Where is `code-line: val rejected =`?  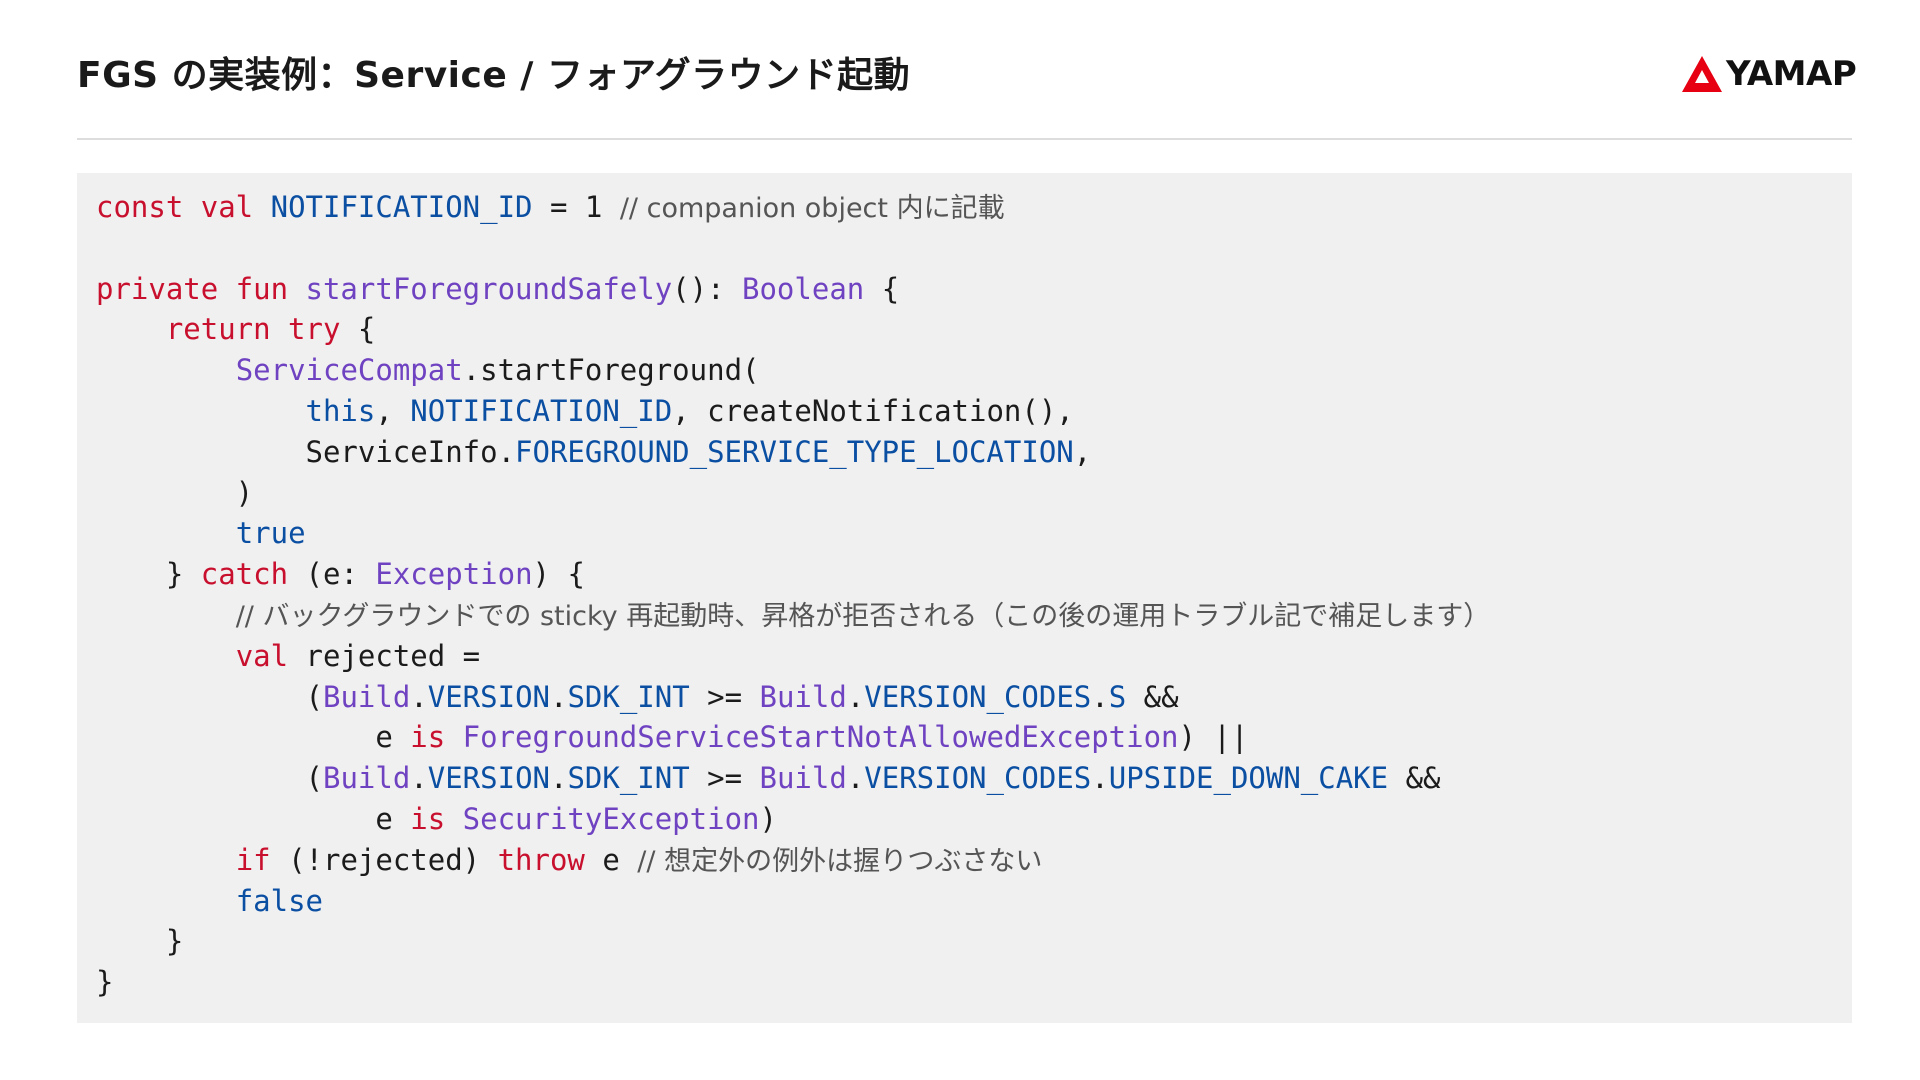
code-line: val rejected = is located at coordinates (793, 656).